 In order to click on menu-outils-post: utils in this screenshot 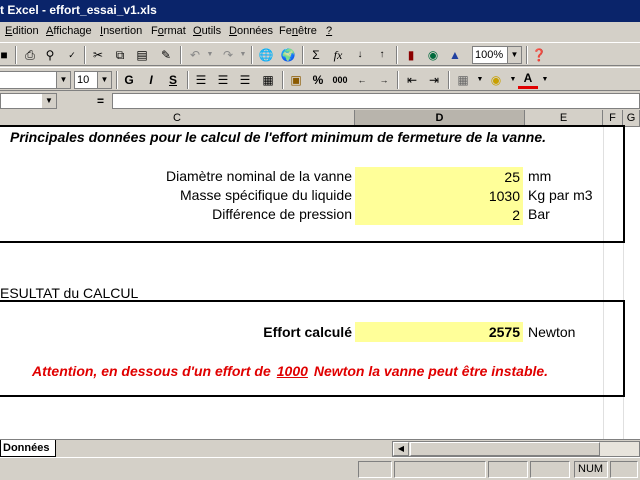, I will do `click(211, 31)`.